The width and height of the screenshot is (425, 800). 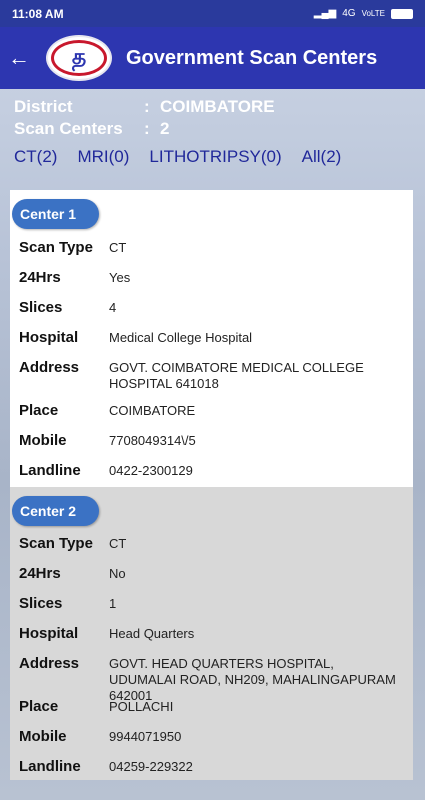 What do you see at coordinates (113, 307) in the screenshot?
I see `slices-value: 4` at bounding box center [113, 307].